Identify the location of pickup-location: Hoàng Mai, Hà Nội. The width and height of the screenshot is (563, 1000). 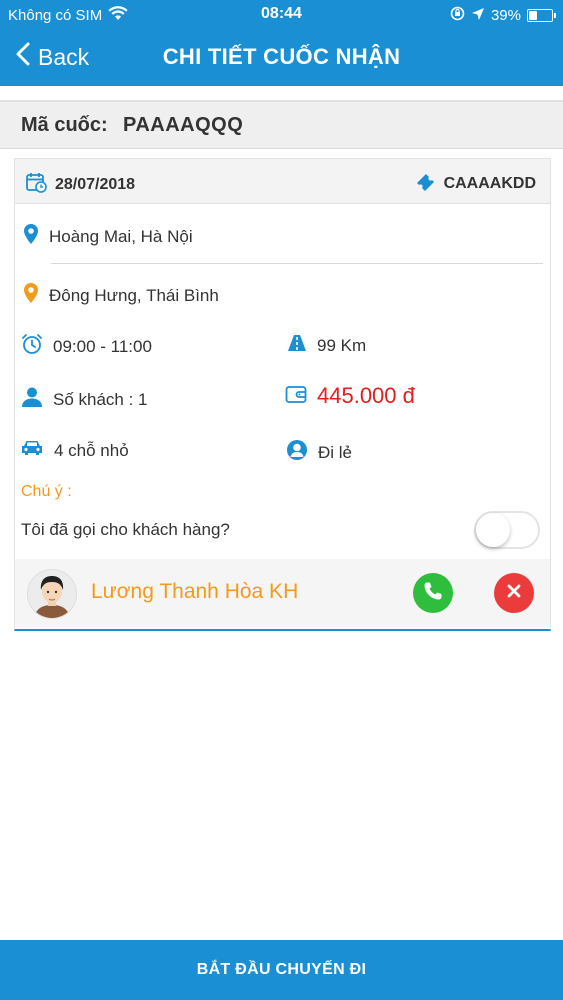
(108, 236).